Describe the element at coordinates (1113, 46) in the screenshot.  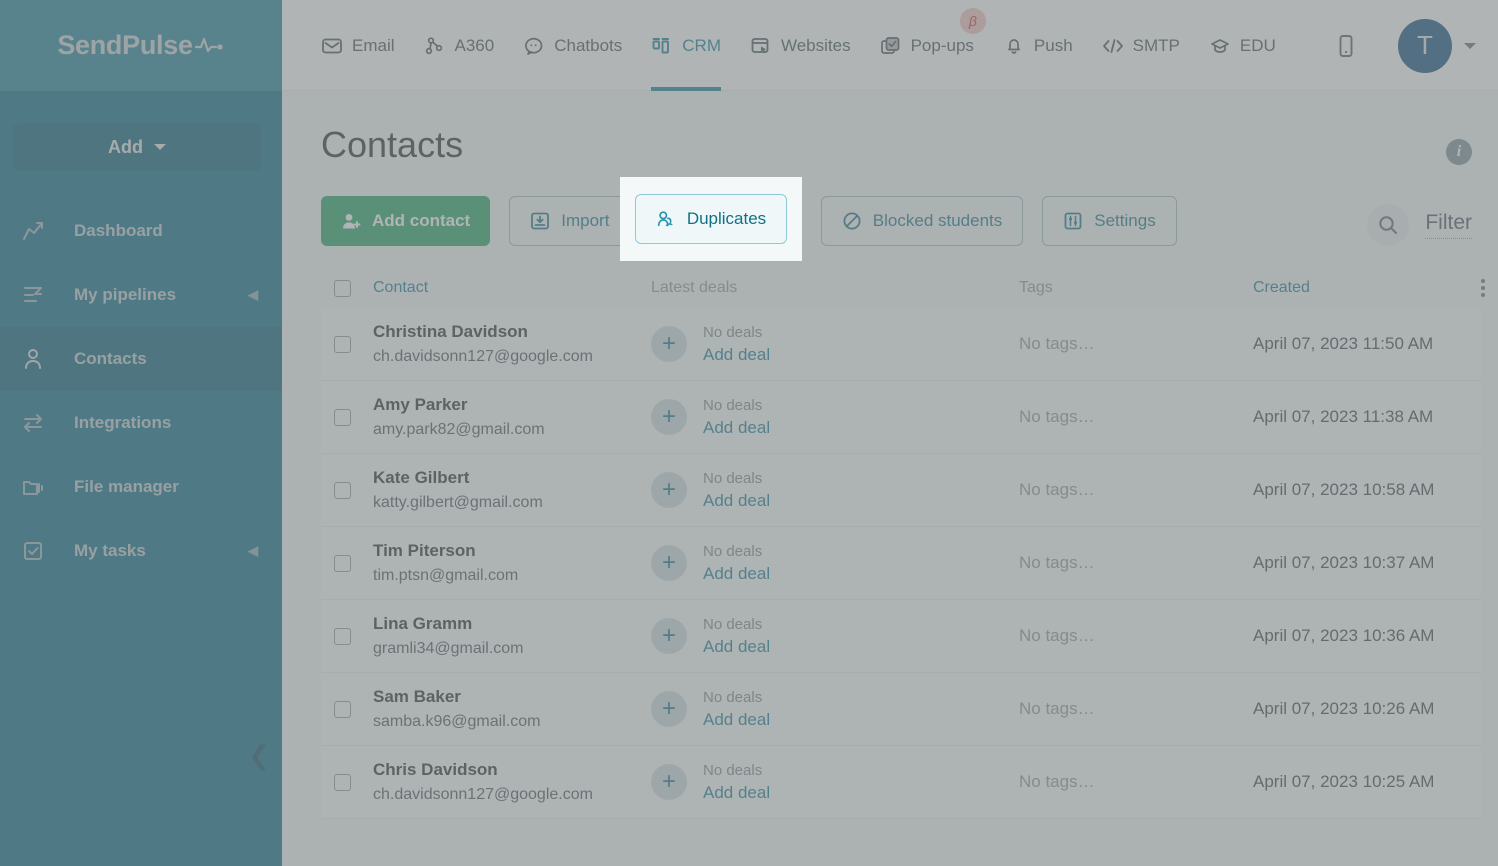
I see `code-icon` at that location.